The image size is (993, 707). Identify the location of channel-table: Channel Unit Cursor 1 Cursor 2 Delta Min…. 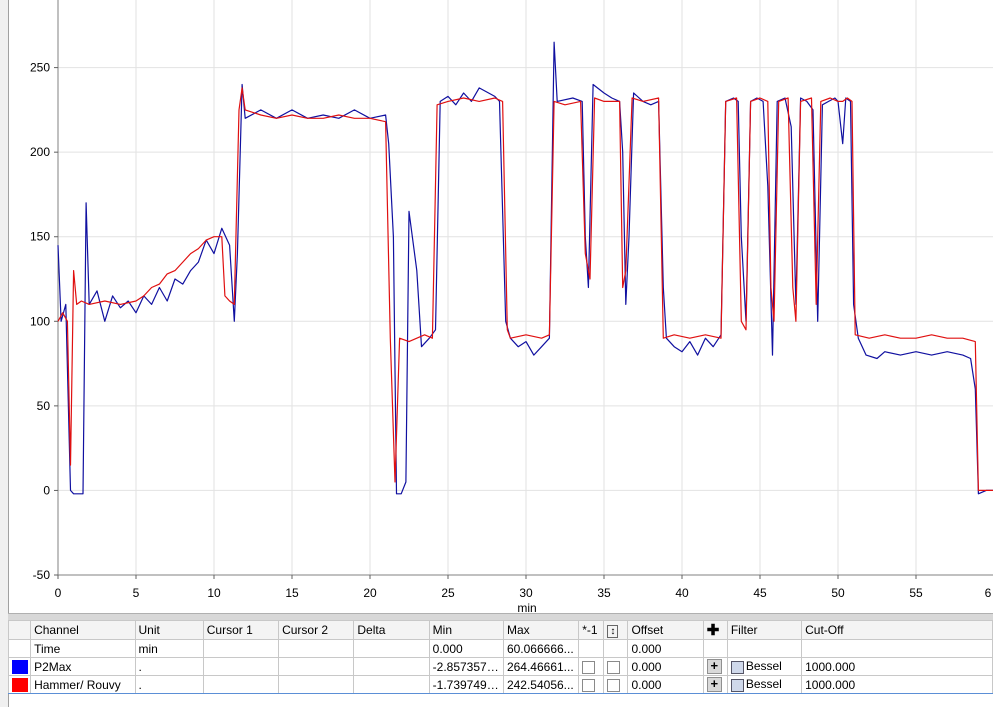
(500, 657).